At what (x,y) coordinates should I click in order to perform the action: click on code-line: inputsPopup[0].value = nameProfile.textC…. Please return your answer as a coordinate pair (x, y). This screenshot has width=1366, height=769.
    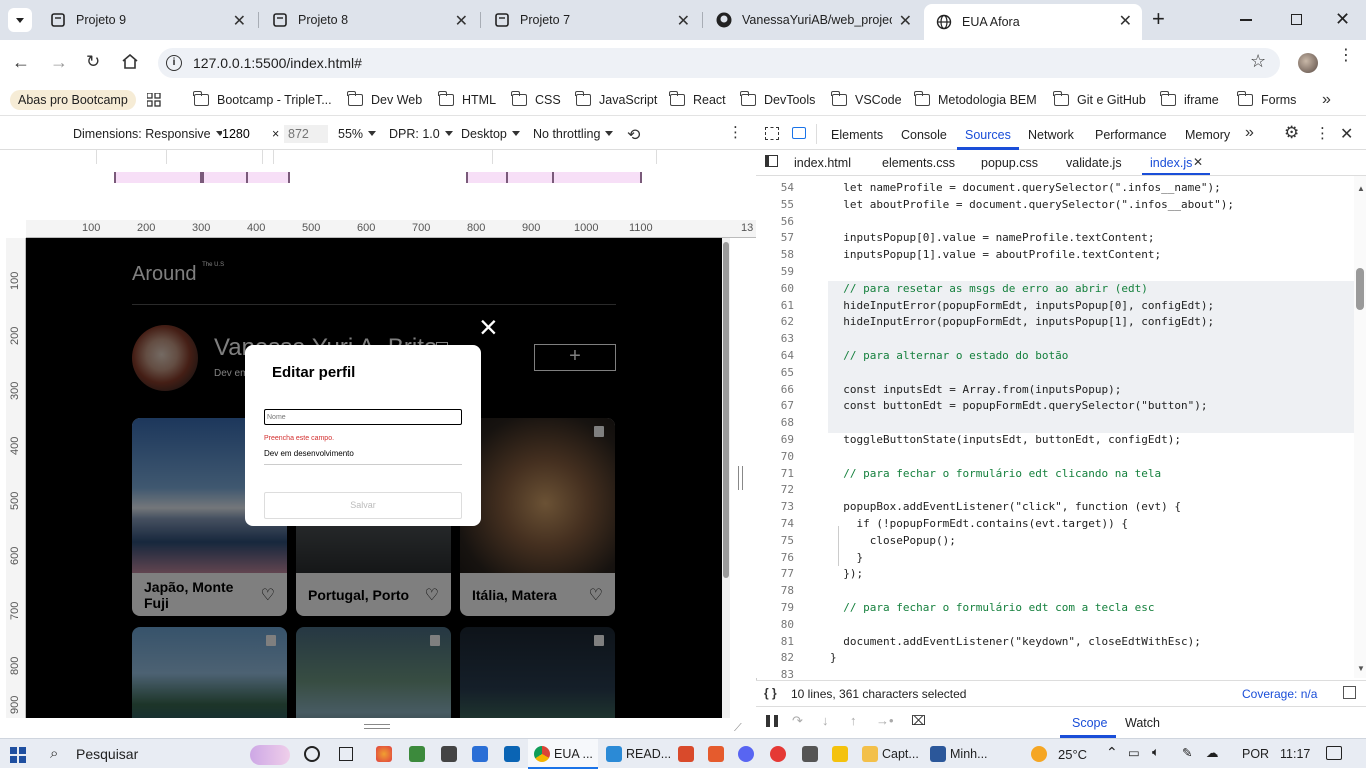
    Looking at the image, I should click on (992, 237).